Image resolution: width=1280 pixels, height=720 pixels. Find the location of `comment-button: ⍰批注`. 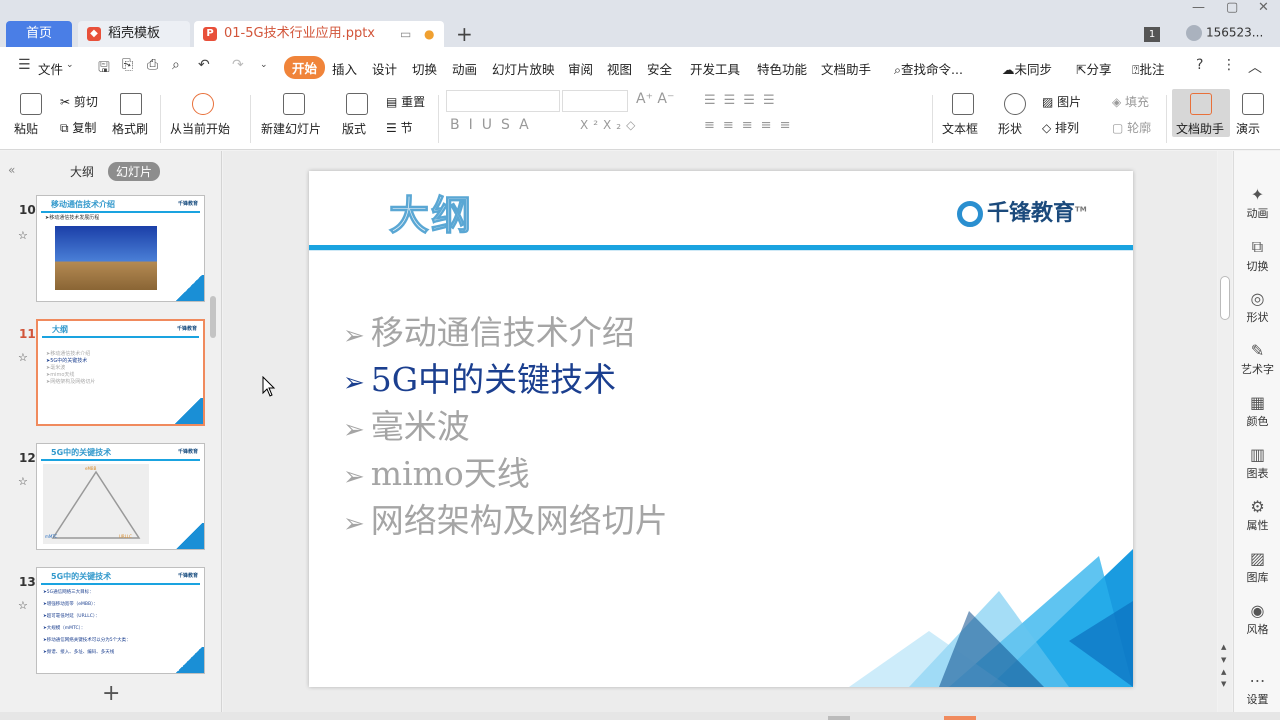

comment-button: ⍰批注 is located at coordinates (1148, 68).